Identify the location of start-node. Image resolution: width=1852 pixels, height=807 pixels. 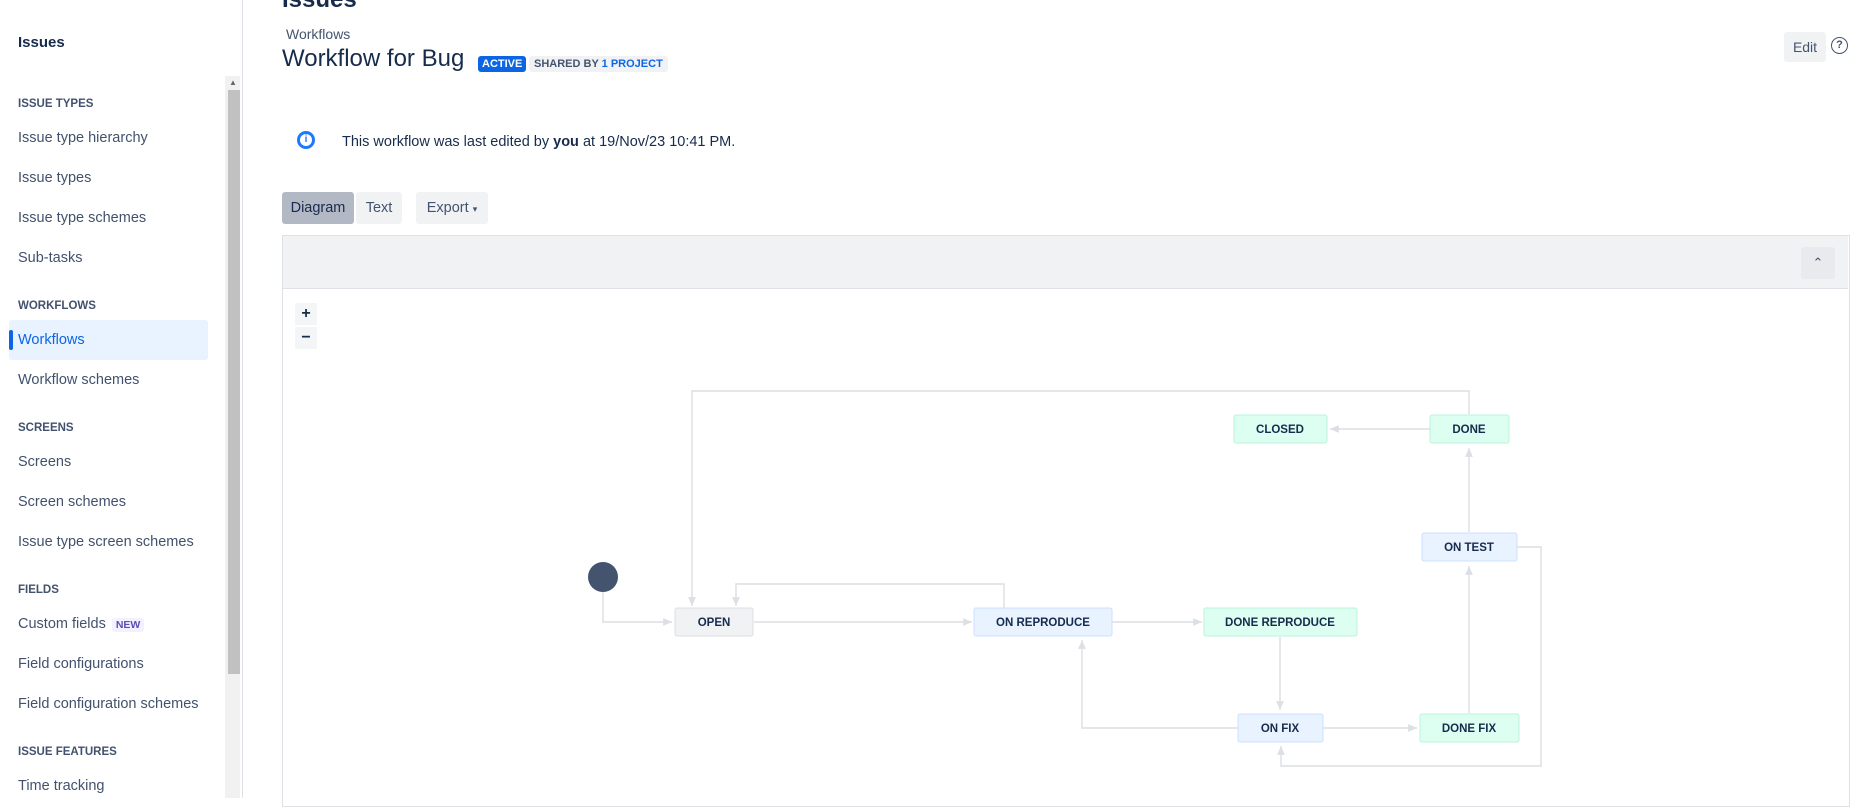
(603, 577).